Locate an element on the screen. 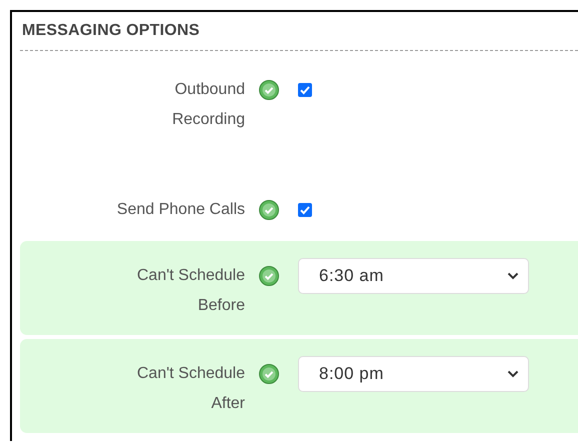  time-dropdown: 6:30 am is located at coordinates (413, 276).